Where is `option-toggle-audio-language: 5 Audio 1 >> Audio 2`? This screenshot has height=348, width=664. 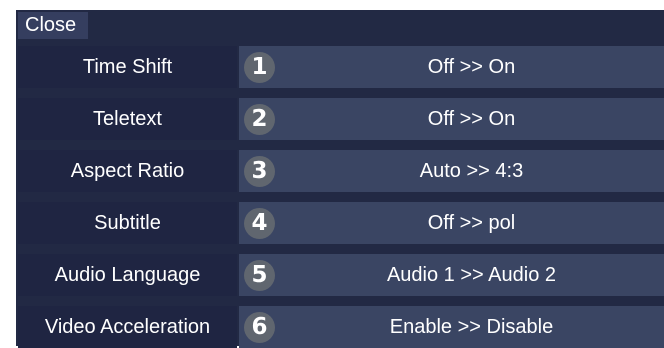 option-toggle-audio-language: 5 Audio 1 >> Audio 2 is located at coordinates (451, 275).